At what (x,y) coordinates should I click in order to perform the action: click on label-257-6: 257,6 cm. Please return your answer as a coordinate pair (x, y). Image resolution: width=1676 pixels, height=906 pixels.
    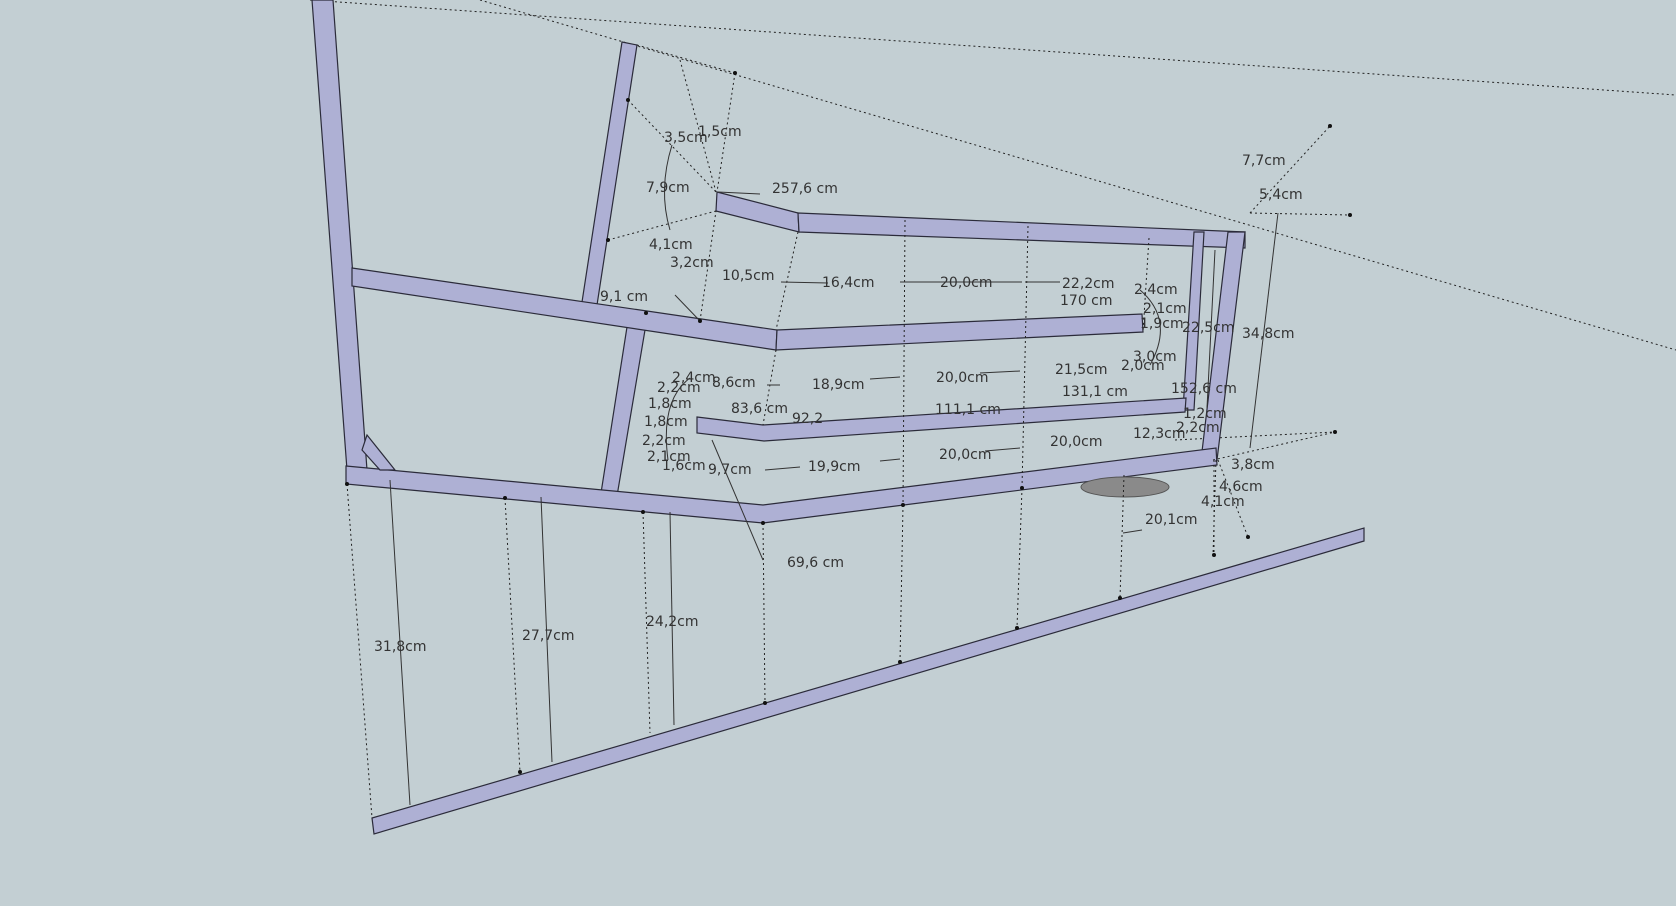
    Looking at the image, I should click on (805, 189).